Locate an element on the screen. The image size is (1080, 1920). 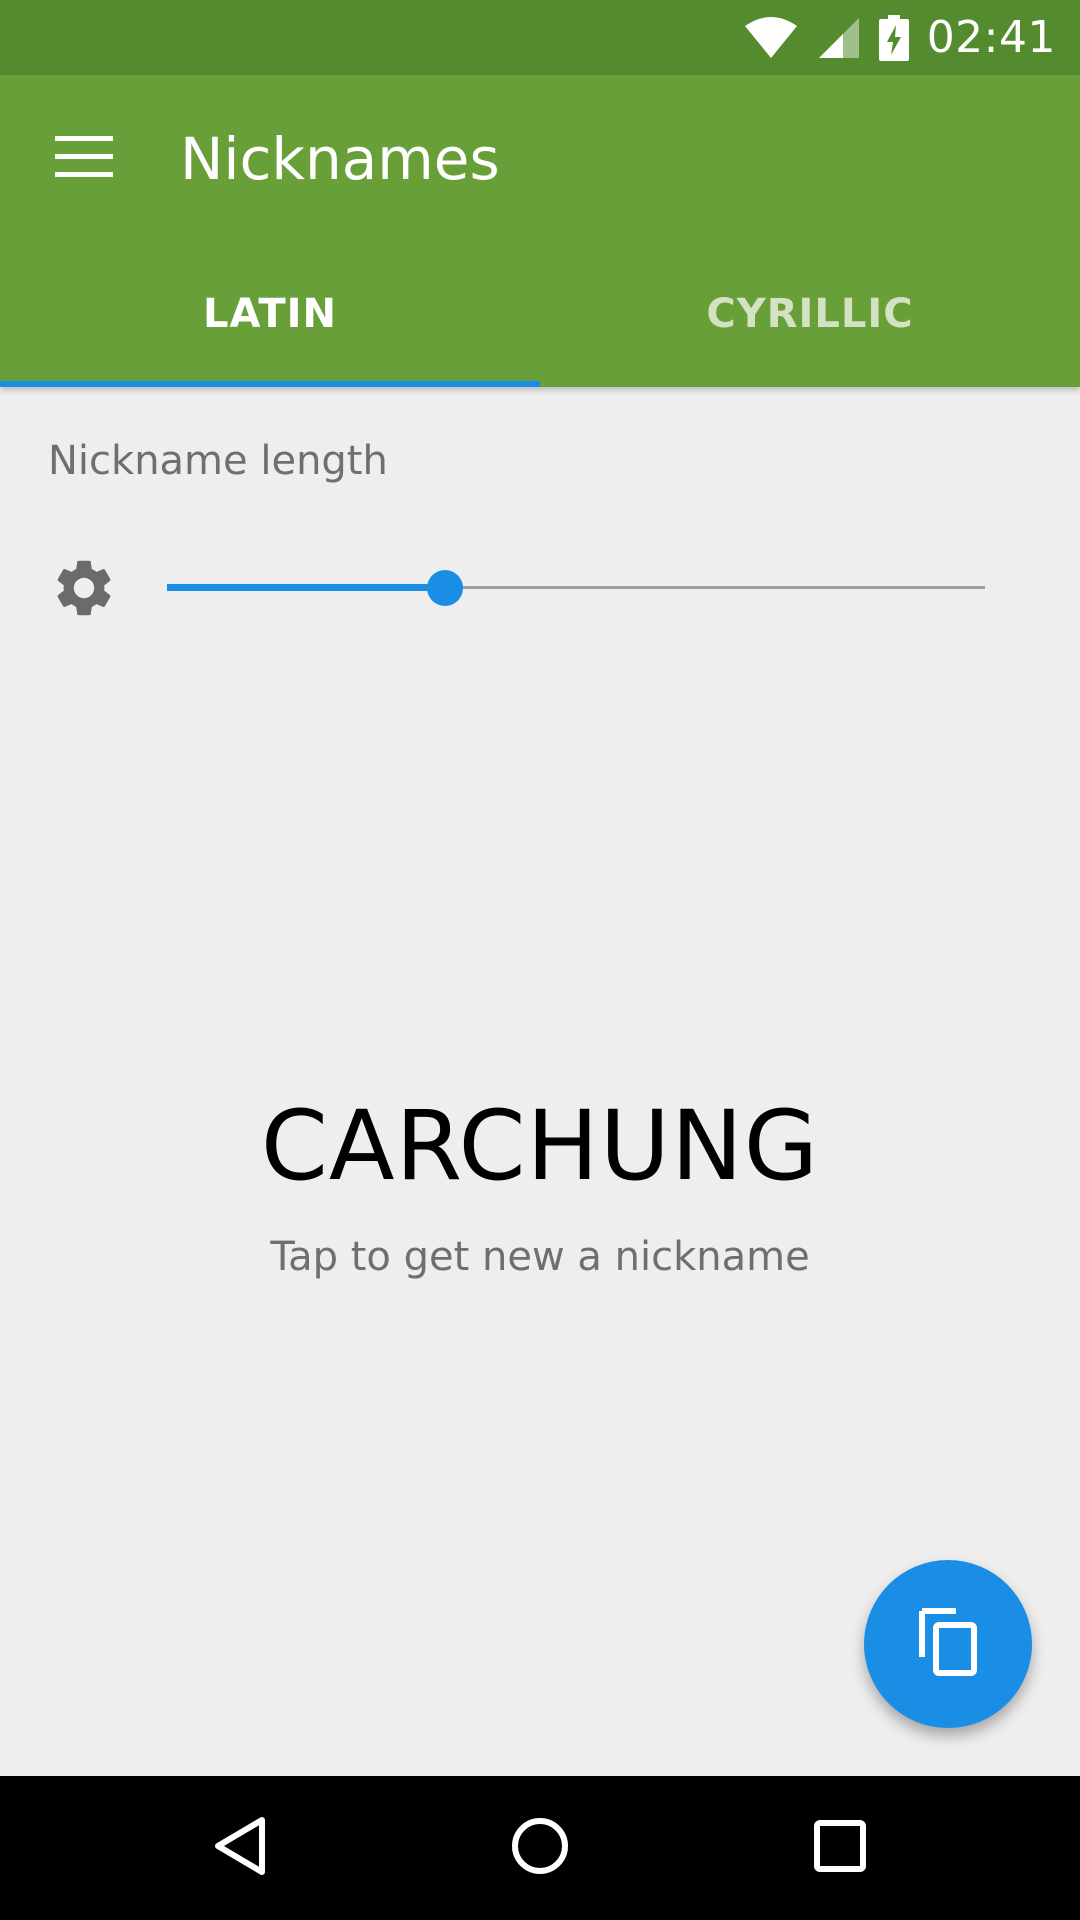
battery-charging-icon is located at coordinates (893, 37).